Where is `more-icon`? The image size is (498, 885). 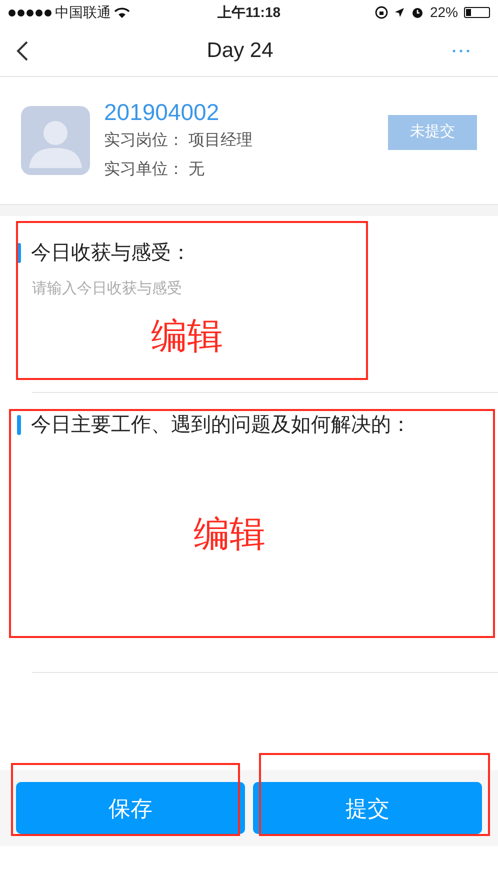 more-icon is located at coordinates (461, 50).